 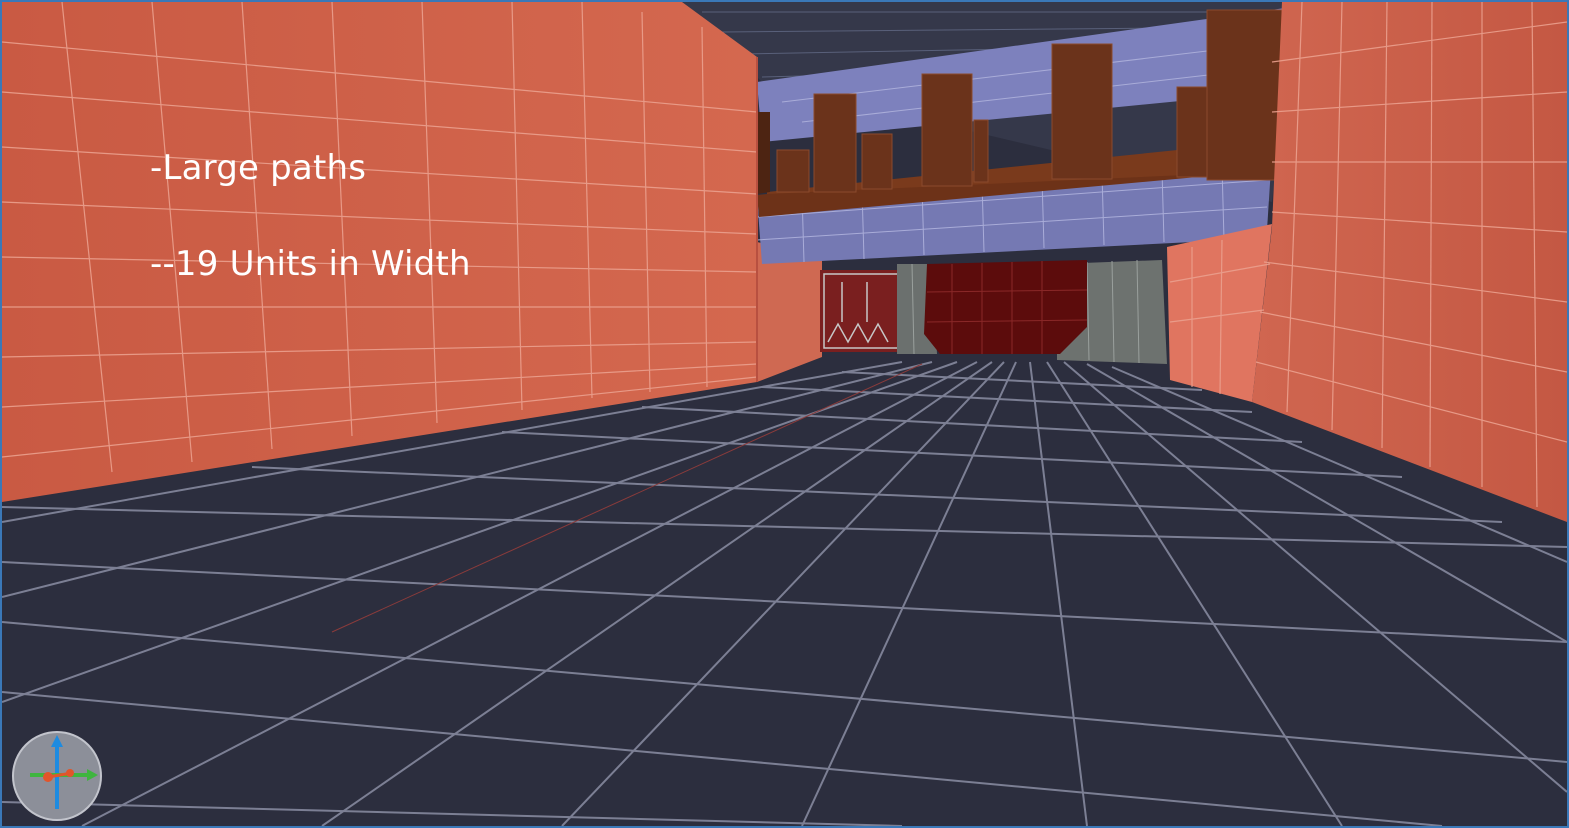 I want to click on axis-gizmo-icon, so click(x=57, y=776).